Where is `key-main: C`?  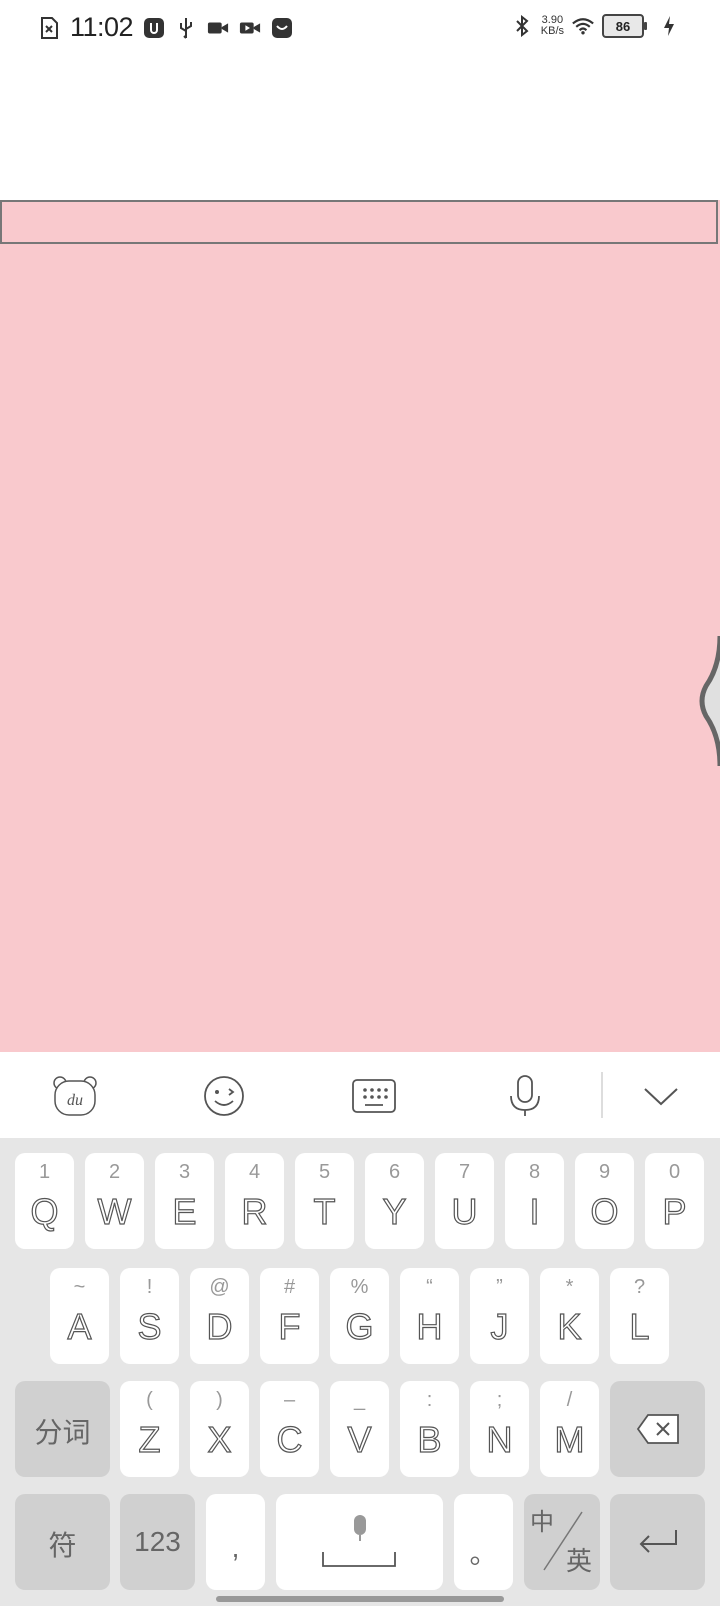 key-main: C is located at coordinates (289, 1439).